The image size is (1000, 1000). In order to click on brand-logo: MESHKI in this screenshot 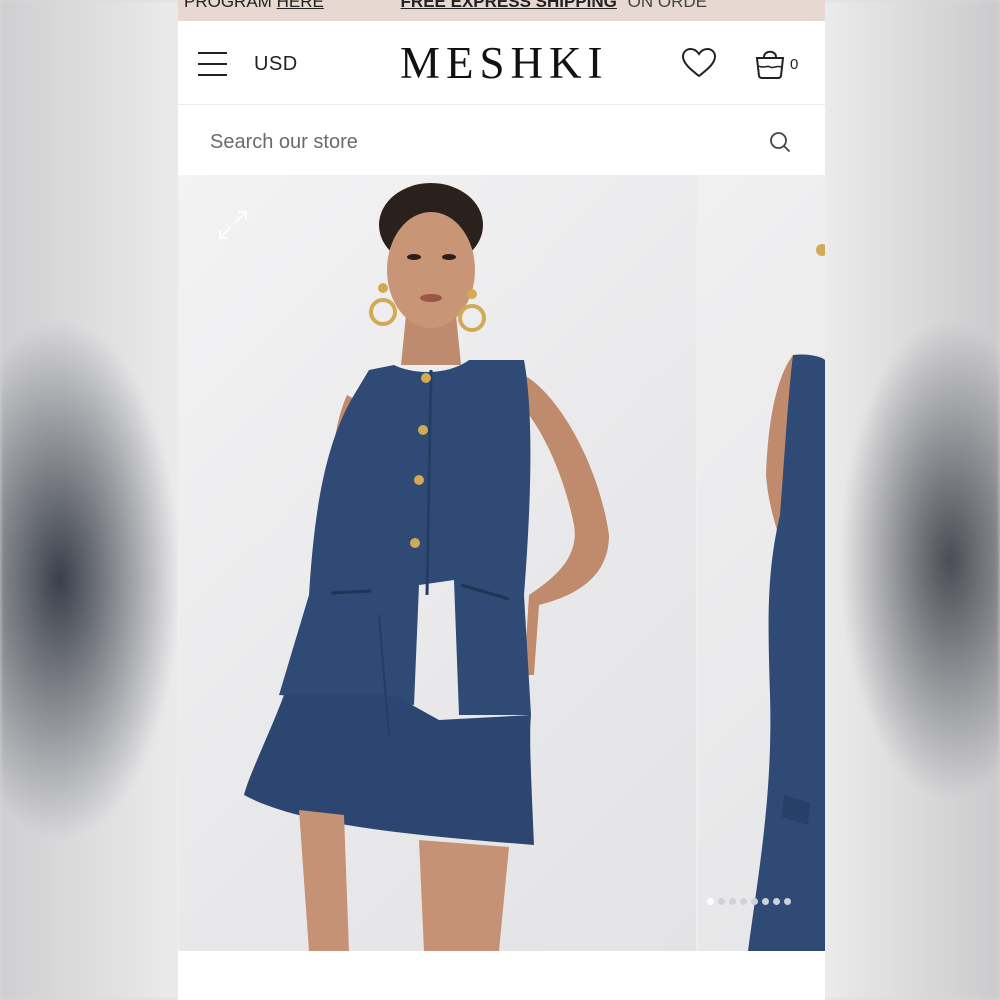, I will do `click(504, 63)`.